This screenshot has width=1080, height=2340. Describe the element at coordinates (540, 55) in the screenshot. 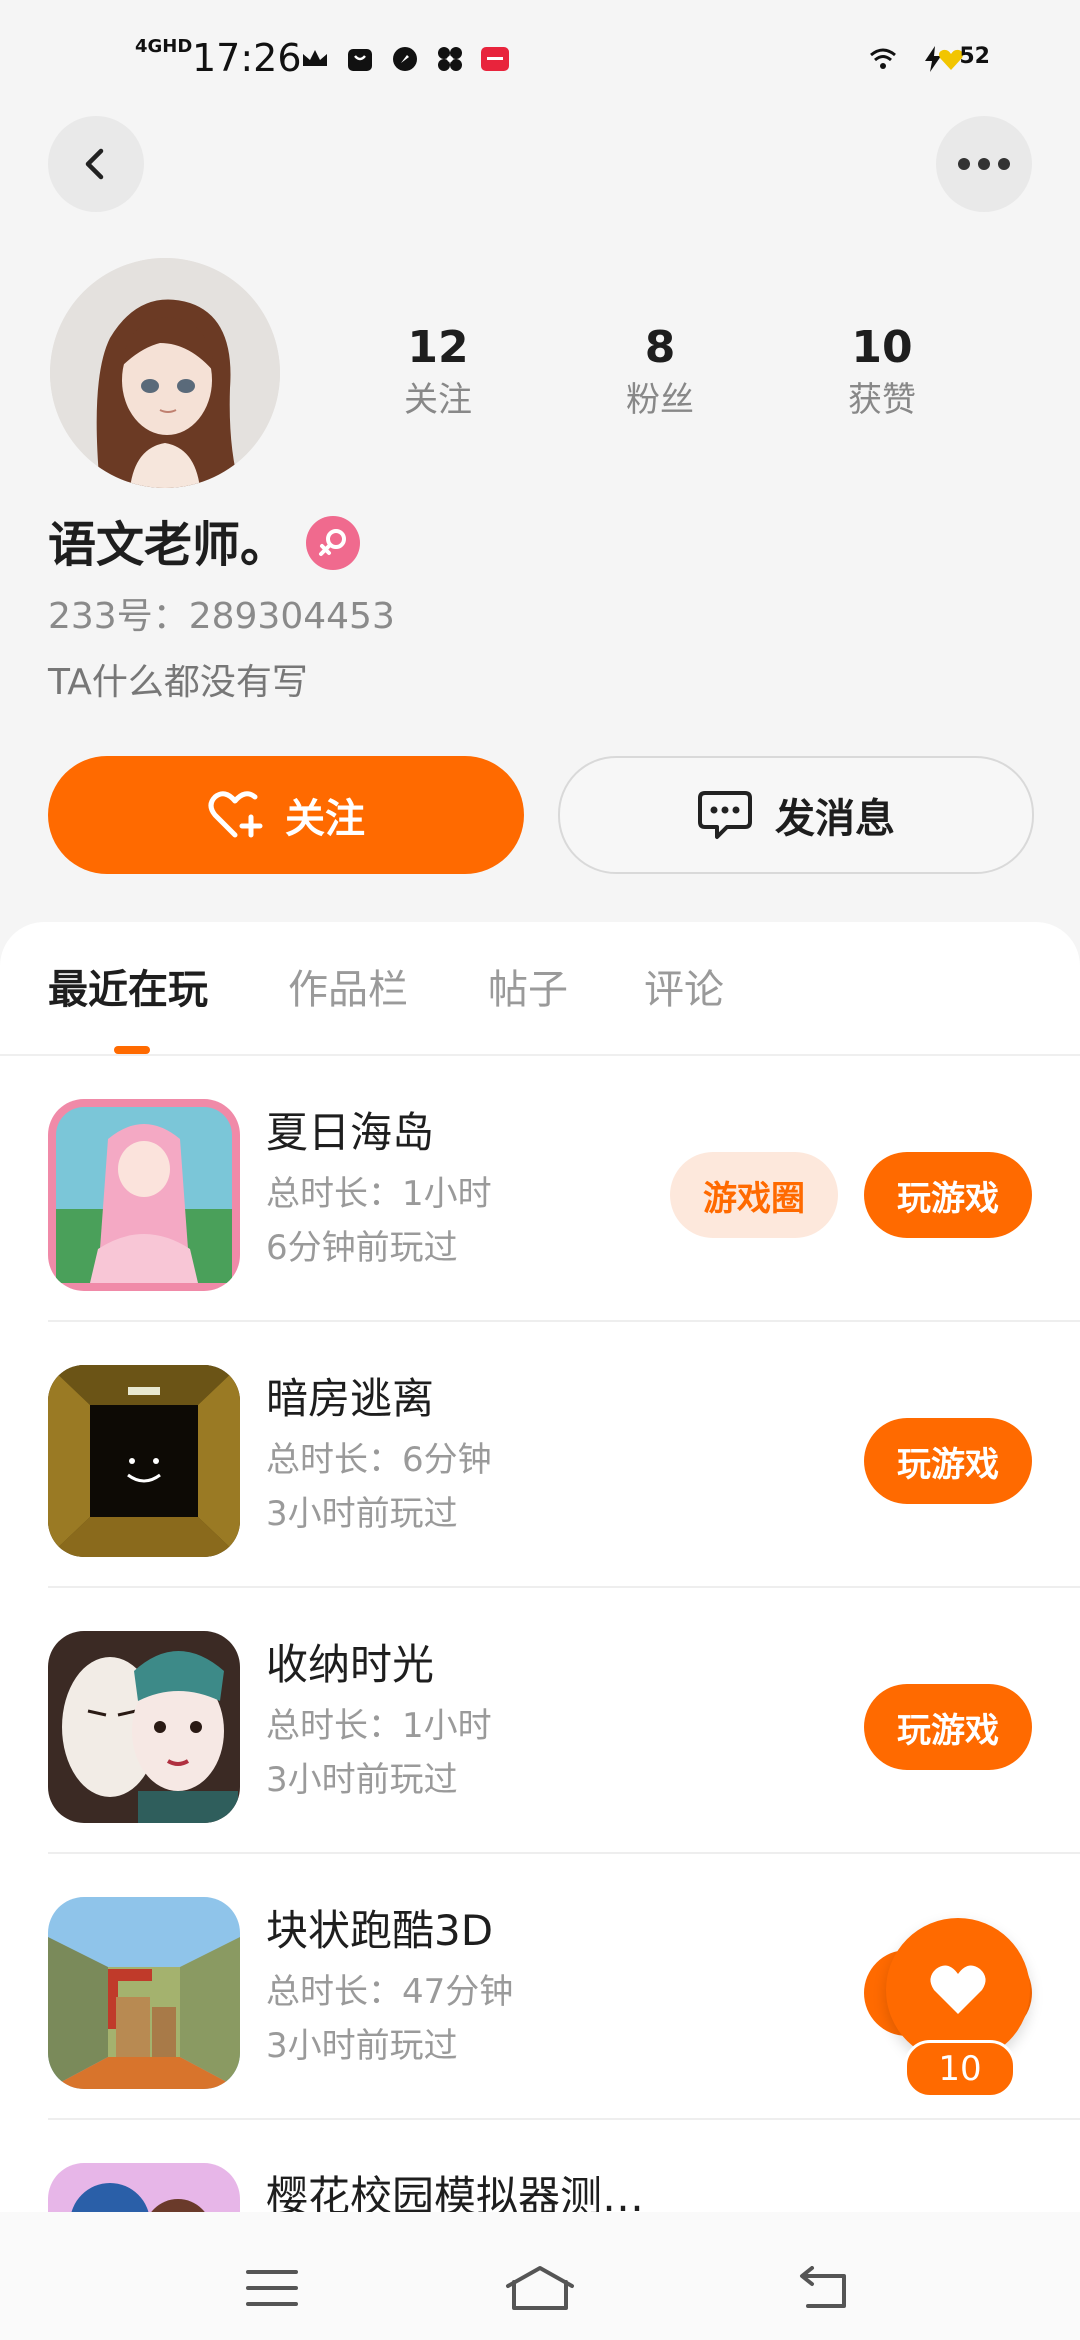

I see `status-bar: 4GHD 17:26 52` at that location.